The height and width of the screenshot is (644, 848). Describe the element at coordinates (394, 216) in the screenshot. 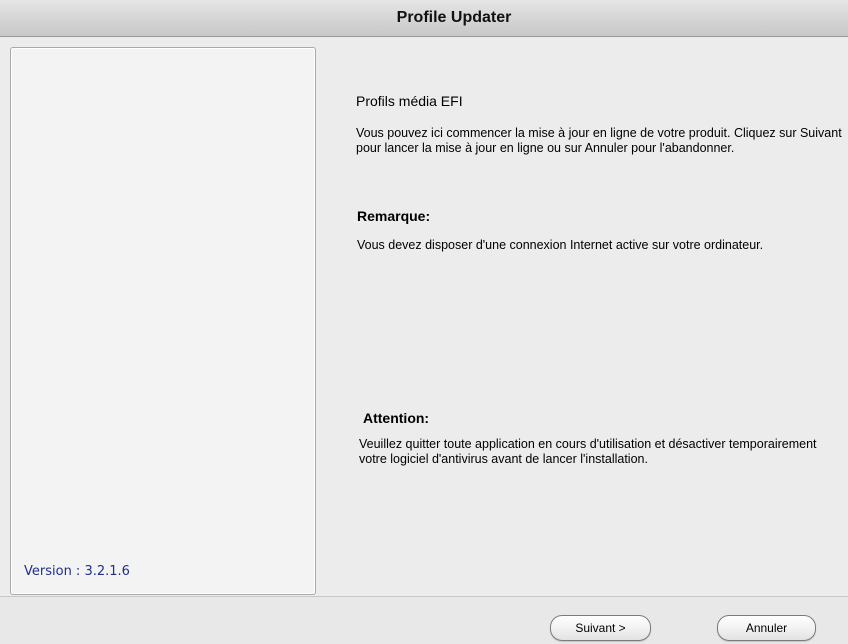

I see `remarque-title: Remarque:` at that location.